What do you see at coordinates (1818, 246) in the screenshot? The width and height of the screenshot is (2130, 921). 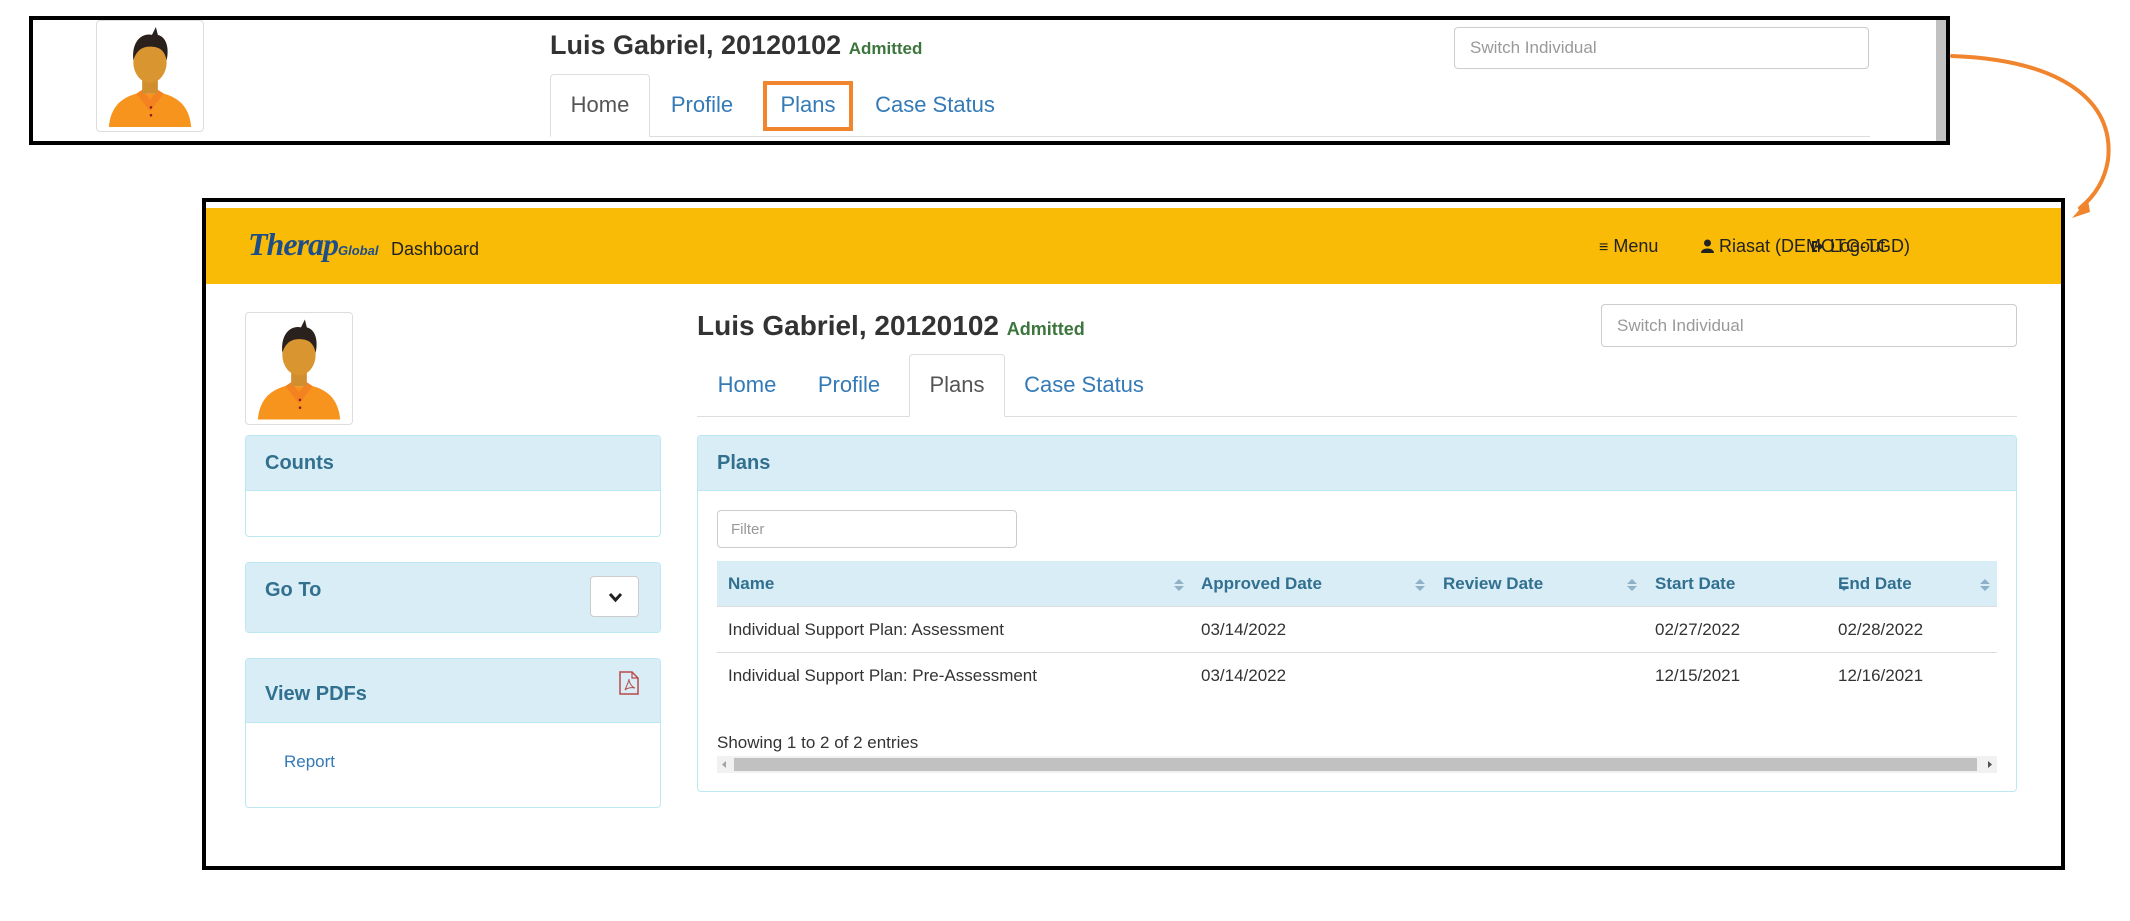 I see `logout-icon` at bounding box center [1818, 246].